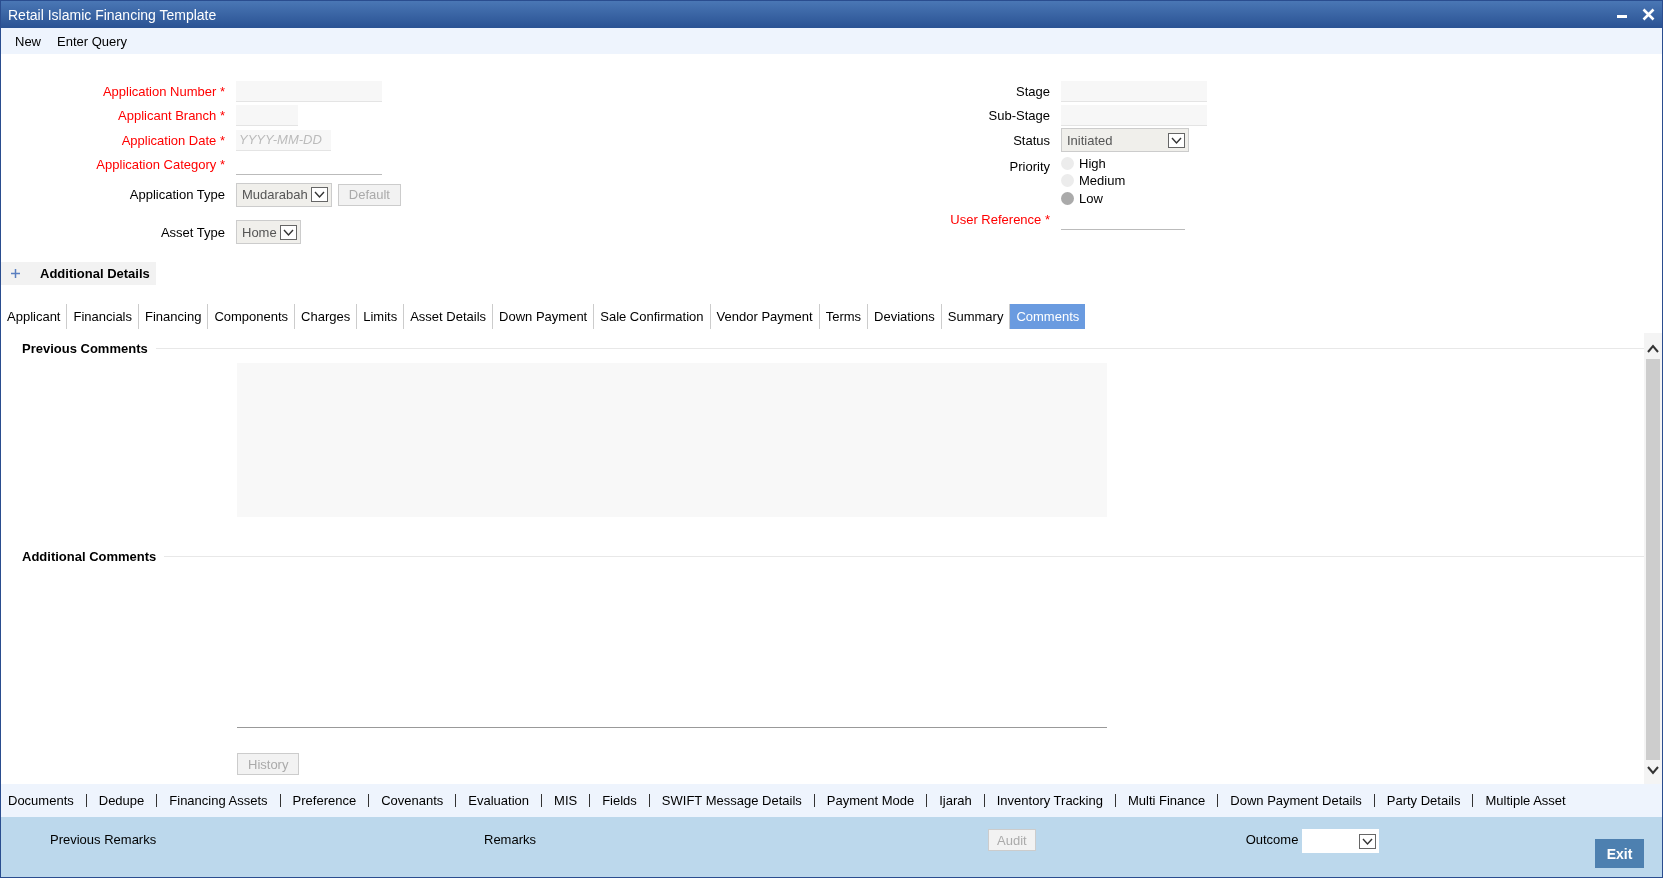 The height and width of the screenshot is (878, 1663). What do you see at coordinates (499, 800) in the screenshot?
I see `link: Evaluation` at bounding box center [499, 800].